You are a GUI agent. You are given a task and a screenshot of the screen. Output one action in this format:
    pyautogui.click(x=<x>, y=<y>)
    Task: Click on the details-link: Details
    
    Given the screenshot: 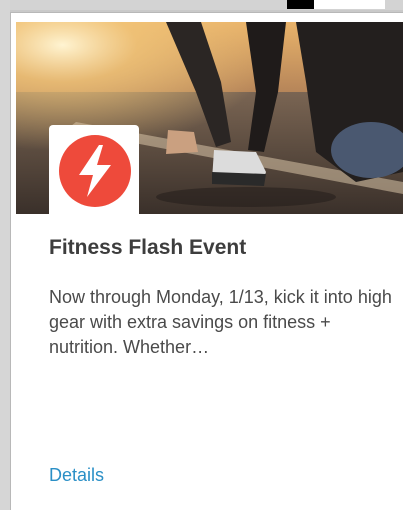 What is the action you would take?
    pyautogui.click(x=76, y=475)
    